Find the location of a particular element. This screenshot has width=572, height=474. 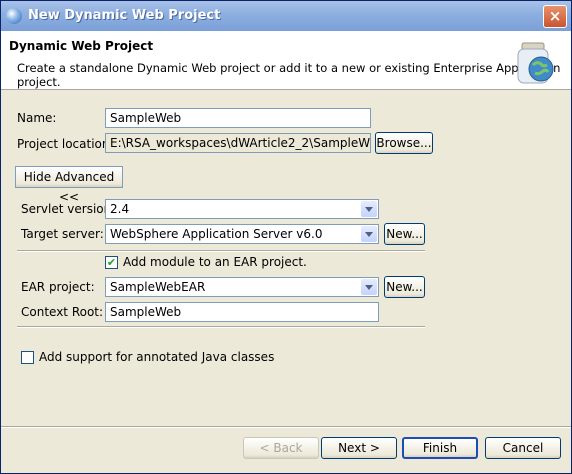

annotated-classes-label: Add support for annotated Java classes is located at coordinates (157, 357).